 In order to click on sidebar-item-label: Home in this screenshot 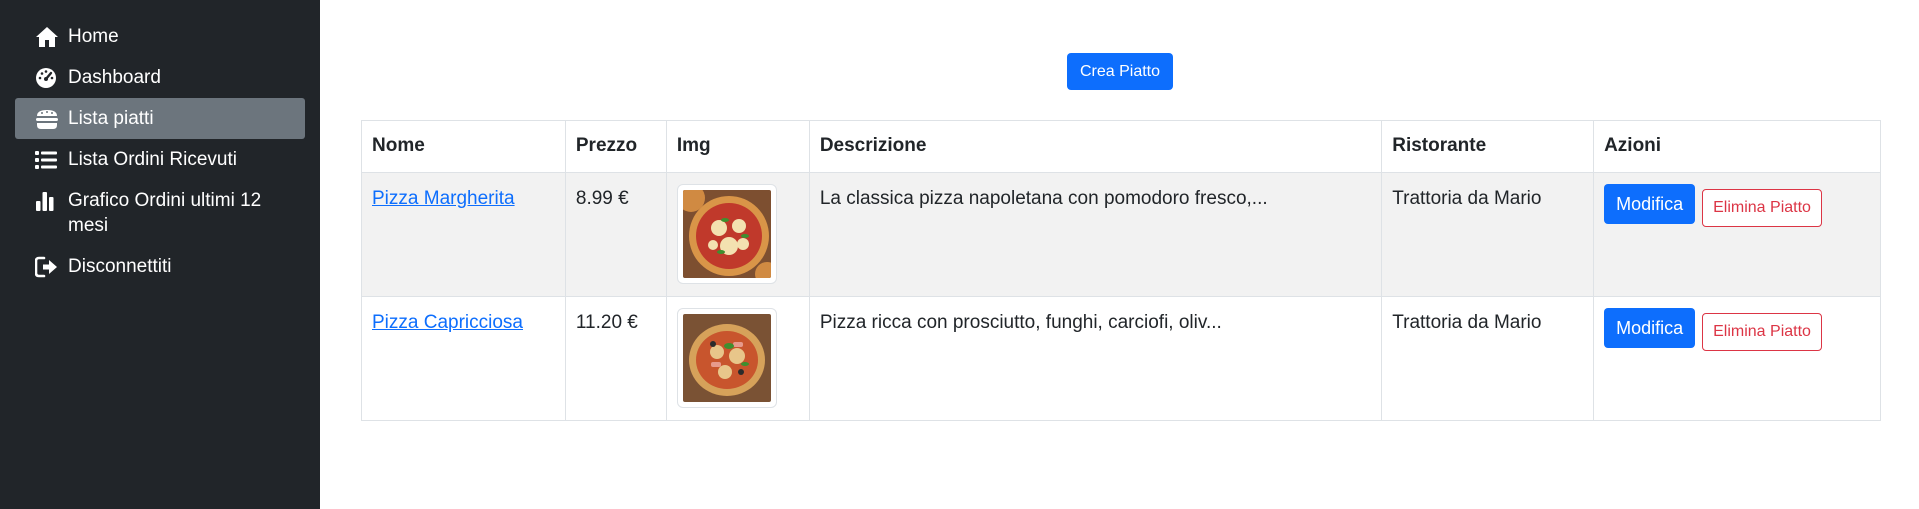, I will do `click(93, 36)`.